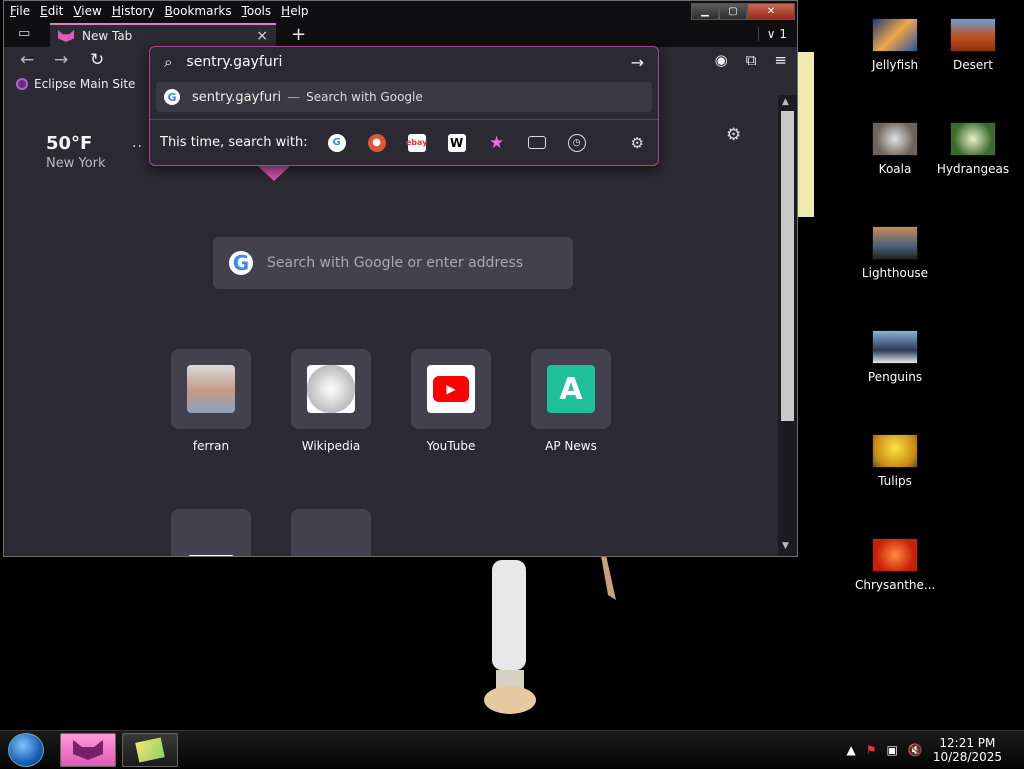  I want to click on top-site-ap-news: A AP News, so click(571, 401).